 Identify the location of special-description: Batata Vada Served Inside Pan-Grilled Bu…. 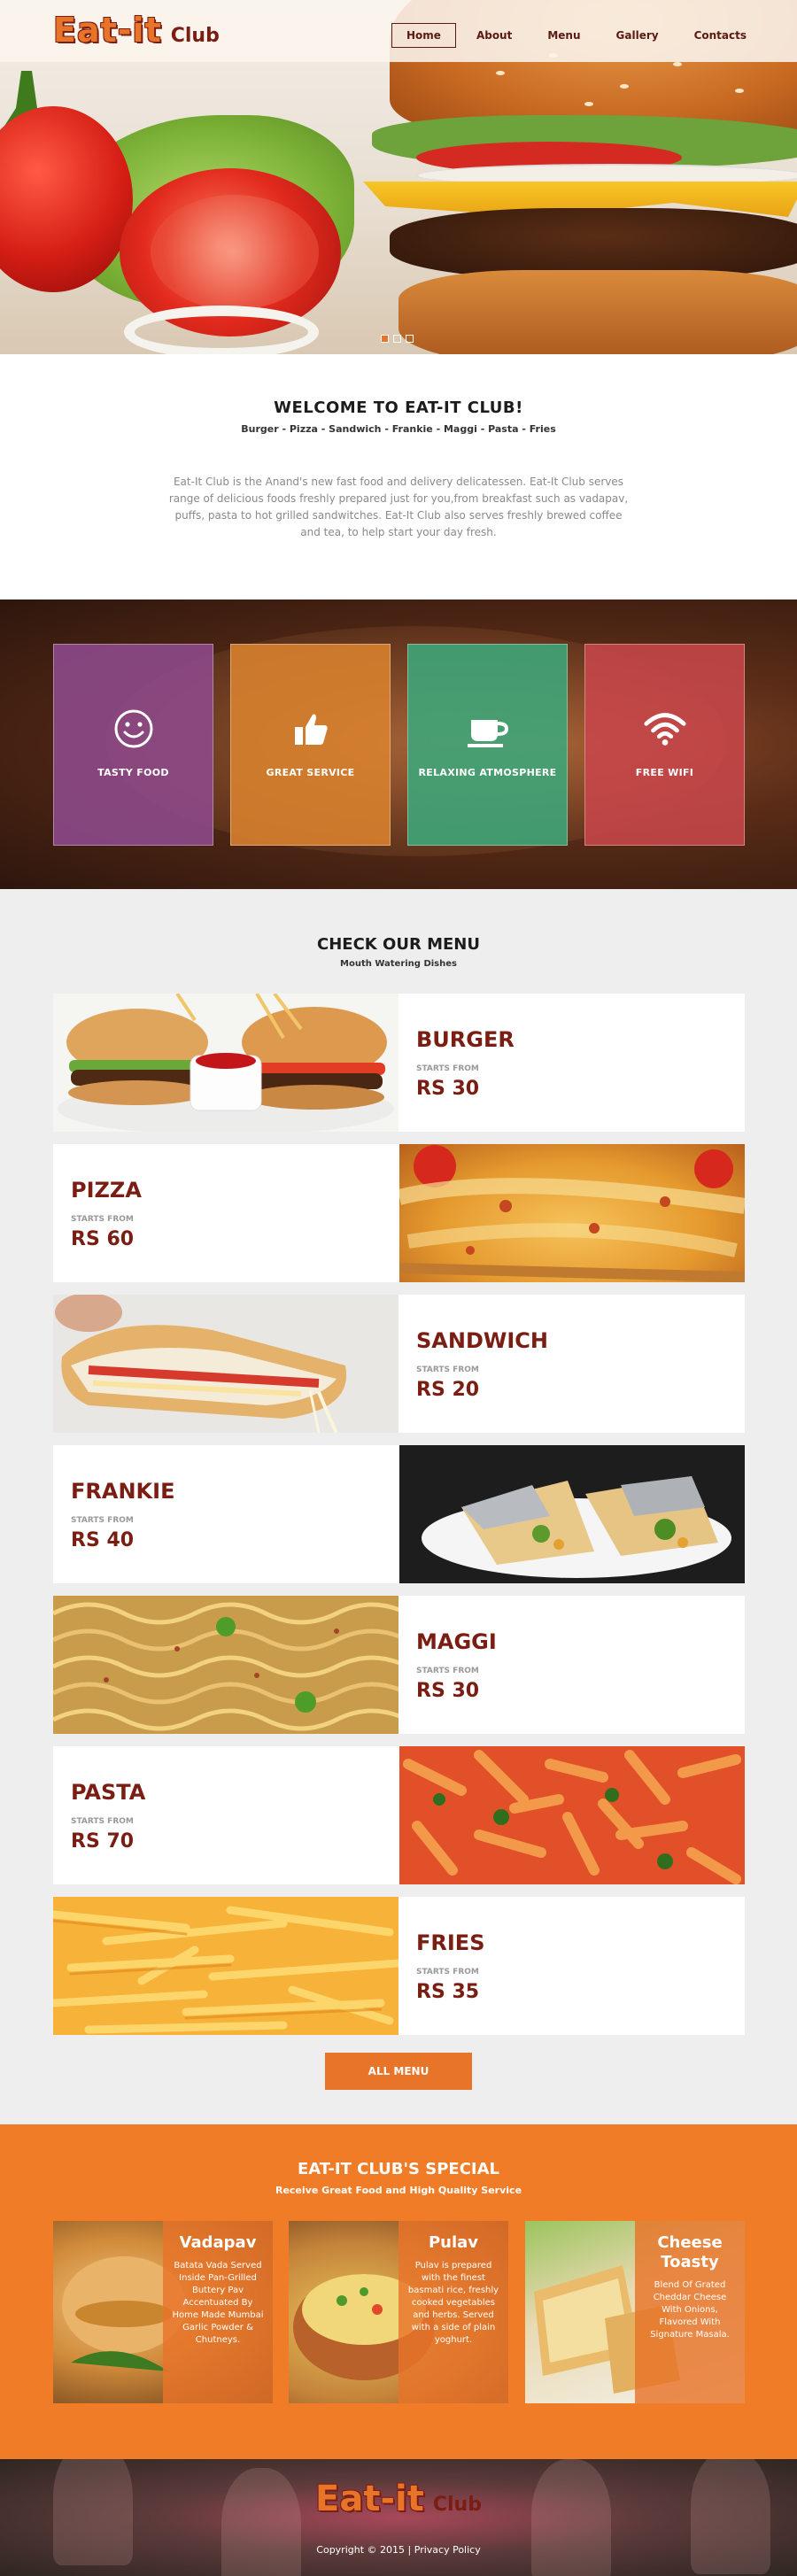
(218, 2303).